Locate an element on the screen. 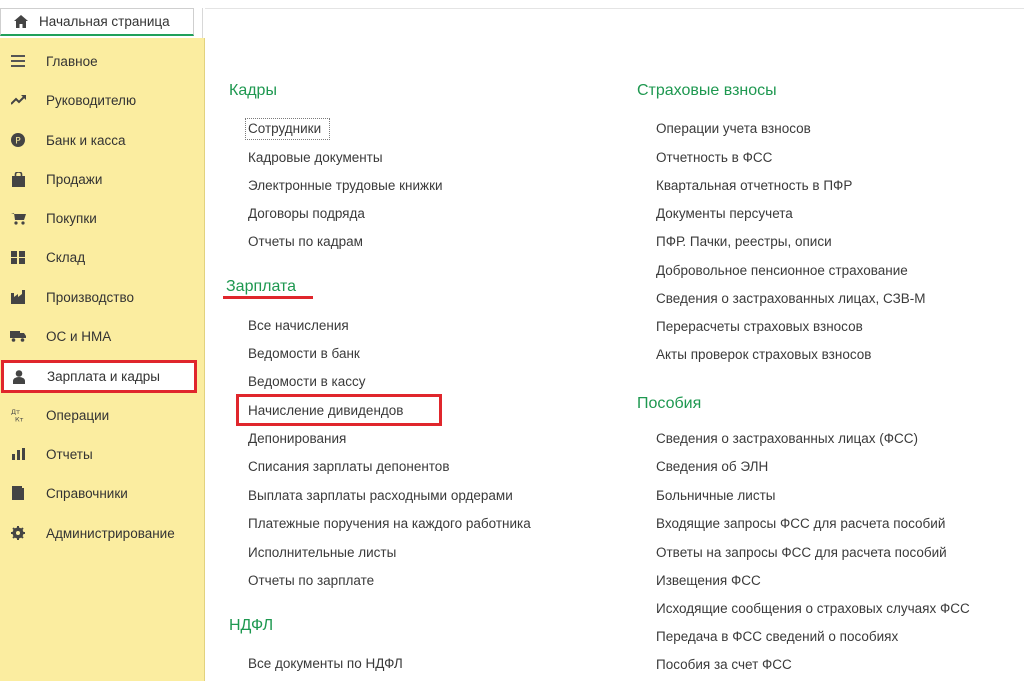  link-pereraschety: Перерасчеты страховых взносов is located at coordinates (759, 326).